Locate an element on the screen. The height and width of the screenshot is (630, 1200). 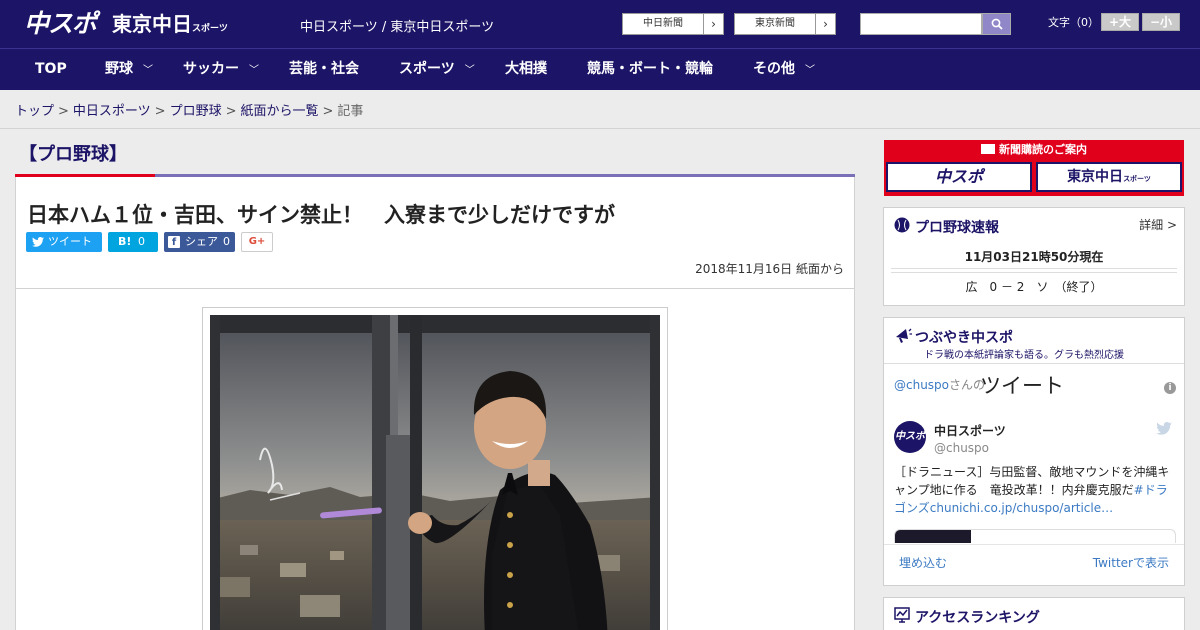
subscription-ad: 新聞購読のご案内 中スポ 東京中日スポーツ is located at coordinates (1034, 168).